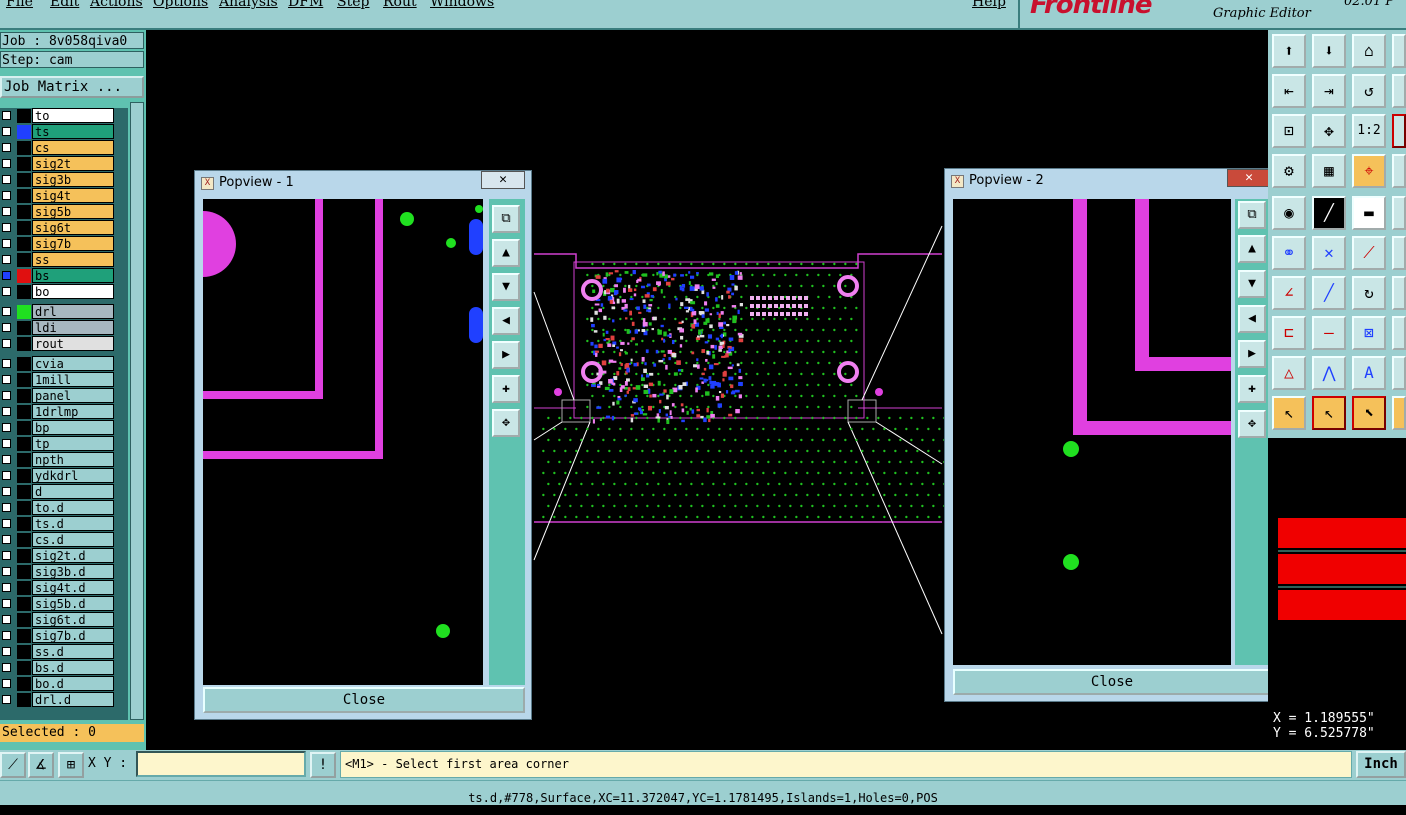 Image resolution: width=1406 pixels, height=815 pixels. What do you see at coordinates (64, 572) in the screenshot?
I see `layer-row-sig3b-d: sig3b.d` at bounding box center [64, 572].